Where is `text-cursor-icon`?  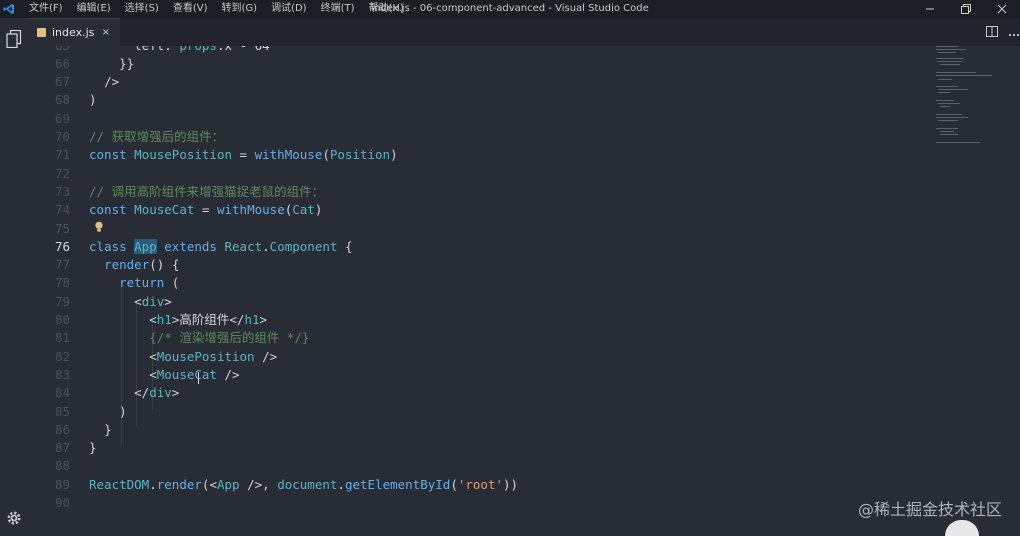 text-cursor-icon is located at coordinates (201, 378).